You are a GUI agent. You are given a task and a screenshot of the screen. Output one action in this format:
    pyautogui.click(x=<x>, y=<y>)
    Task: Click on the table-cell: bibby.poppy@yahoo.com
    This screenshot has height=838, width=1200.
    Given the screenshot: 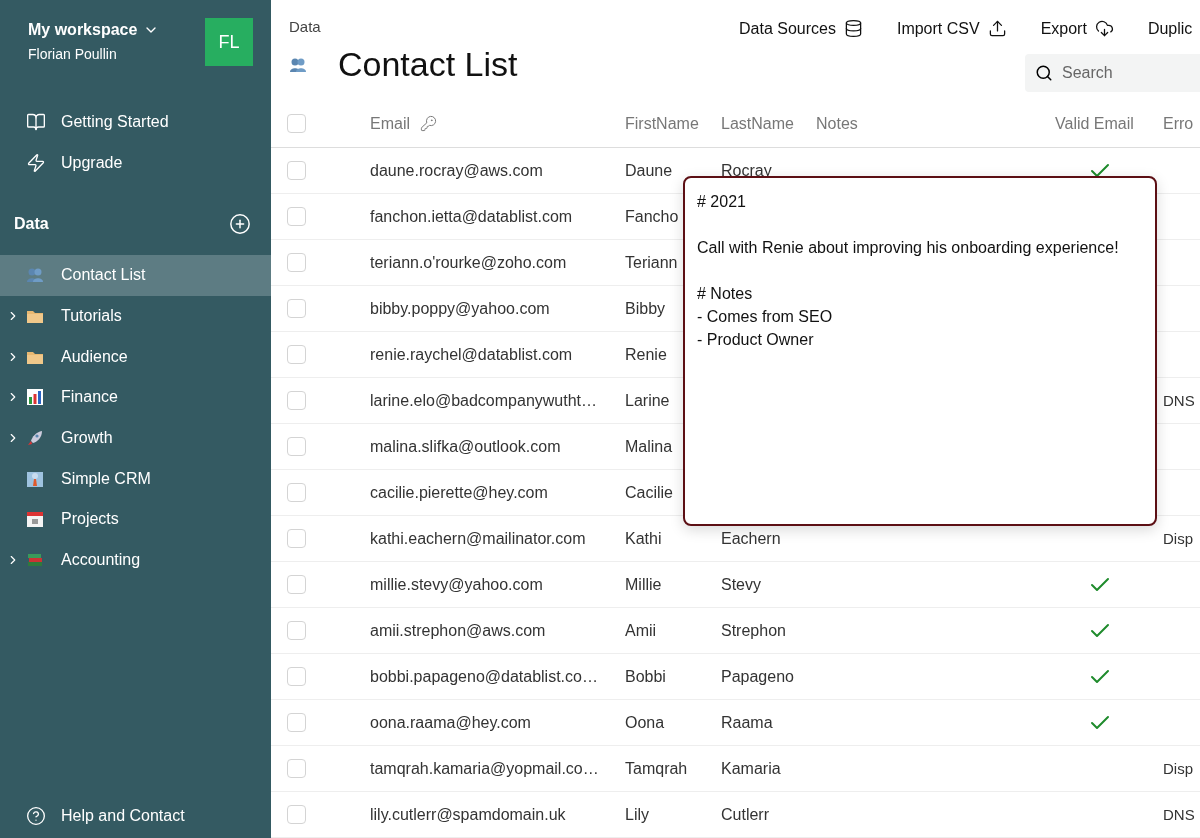 What is the action you would take?
    pyautogui.click(x=460, y=308)
    